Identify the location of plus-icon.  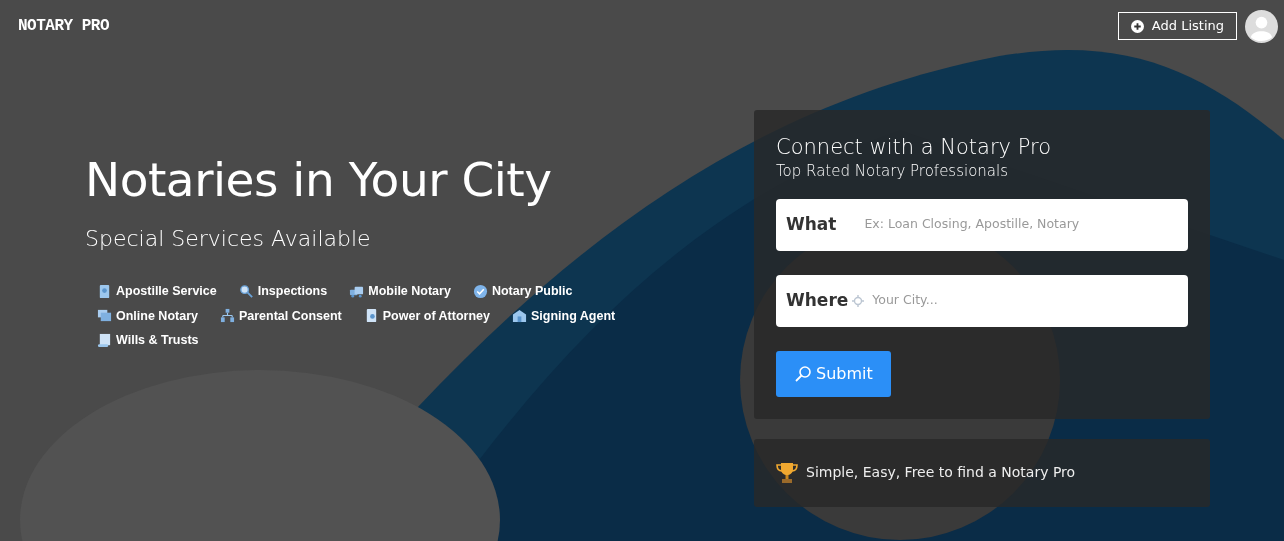
(1137, 26).